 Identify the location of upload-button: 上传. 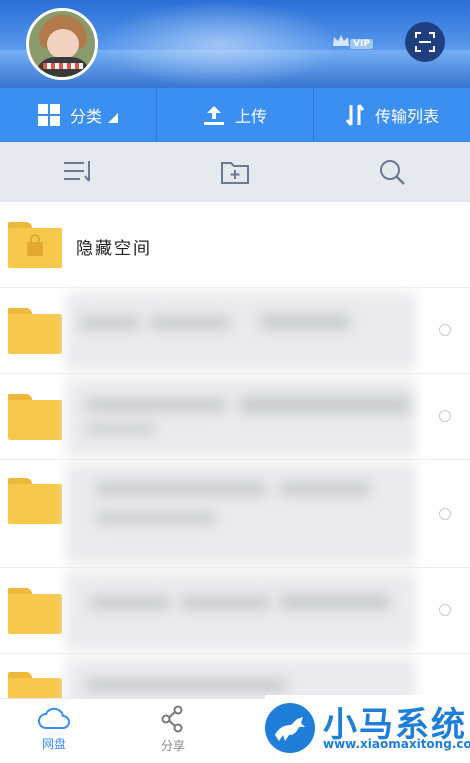
(234, 115).